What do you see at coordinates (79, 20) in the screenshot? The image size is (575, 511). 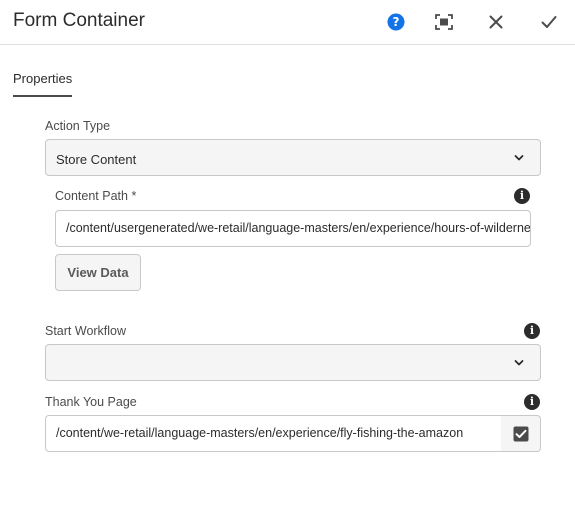 I see `dialog-title: Form Container` at bounding box center [79, 20].